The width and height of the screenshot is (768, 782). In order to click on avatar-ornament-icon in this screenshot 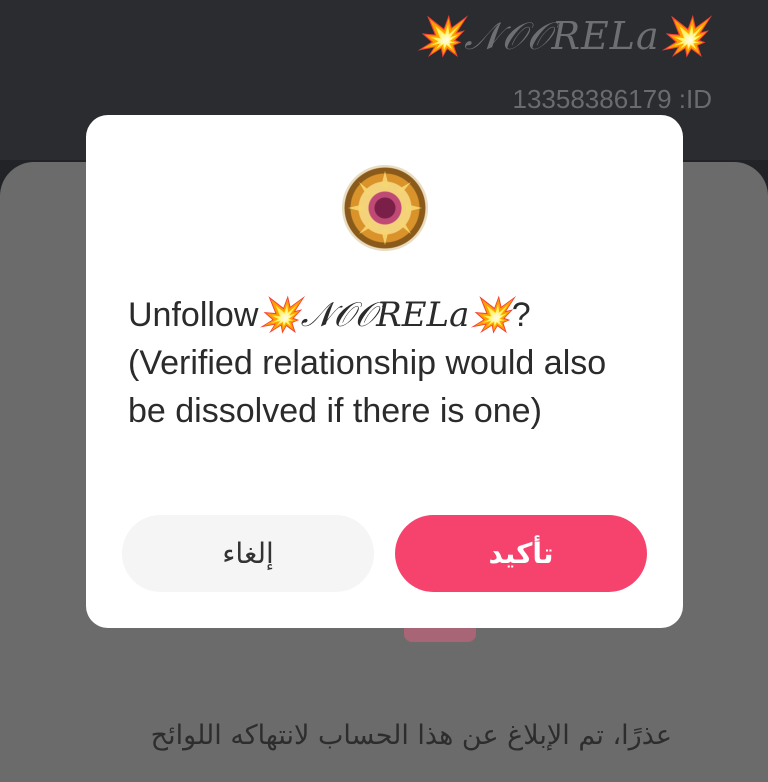, I will do `click(385, 208)`.